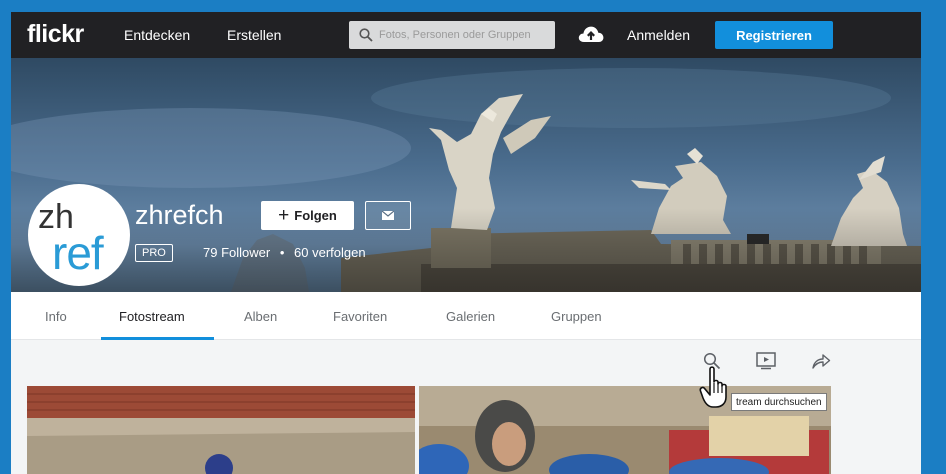 This screenshot has width=946, height=474. I want to click on tab-info: Info, so click(56, 316).